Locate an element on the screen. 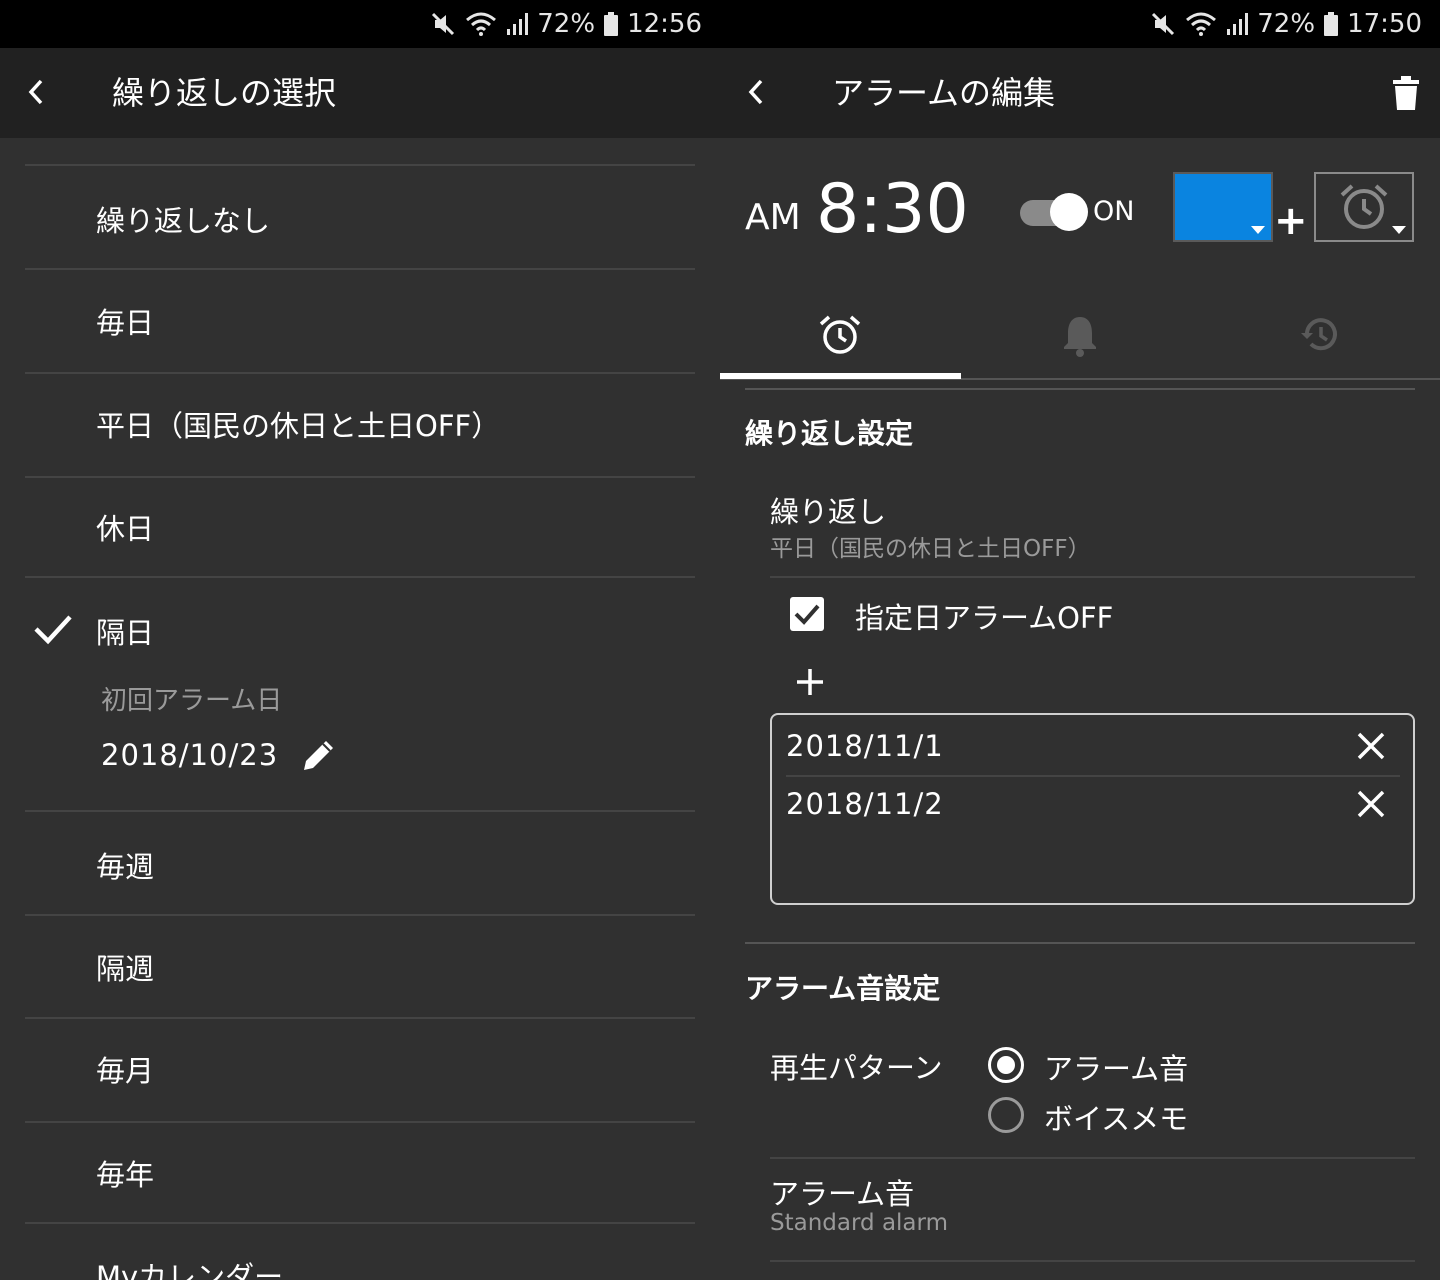  add-date-button is located at coordinates (810, 682).